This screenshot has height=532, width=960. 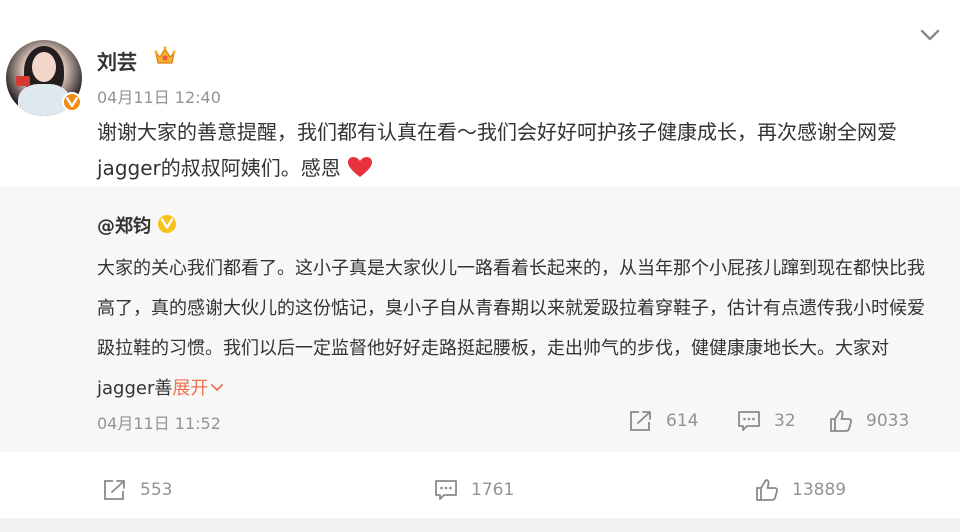 What do you see at coordinates (137, 490) in the screenshot?
I see `repost-button: 553` at bounding box center [137, 490].